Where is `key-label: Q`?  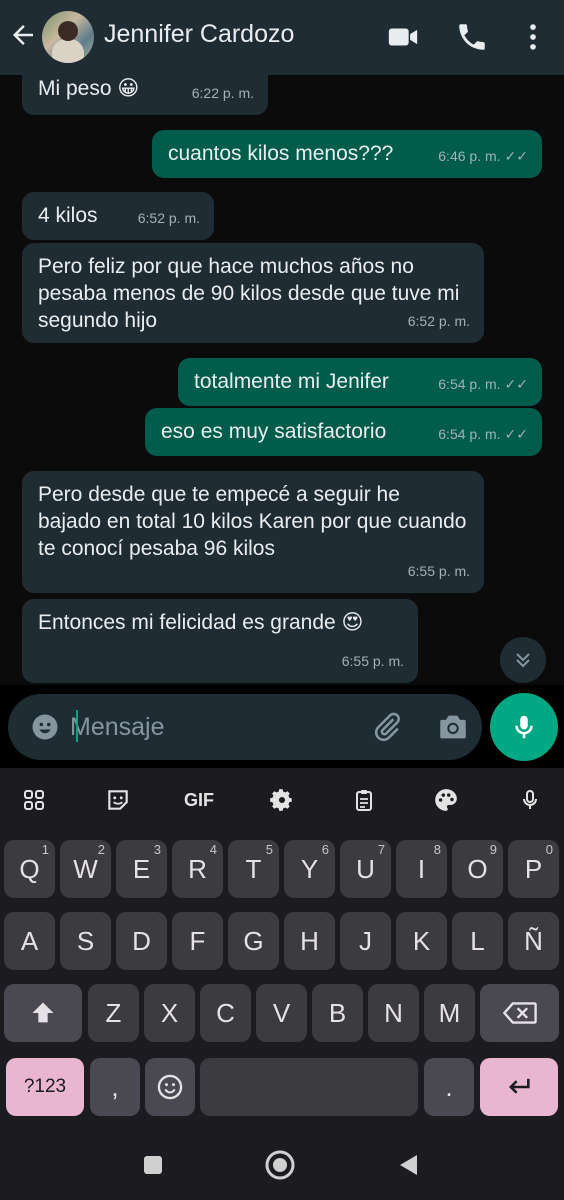 key-label: Q is located at coordinates (29, 868).